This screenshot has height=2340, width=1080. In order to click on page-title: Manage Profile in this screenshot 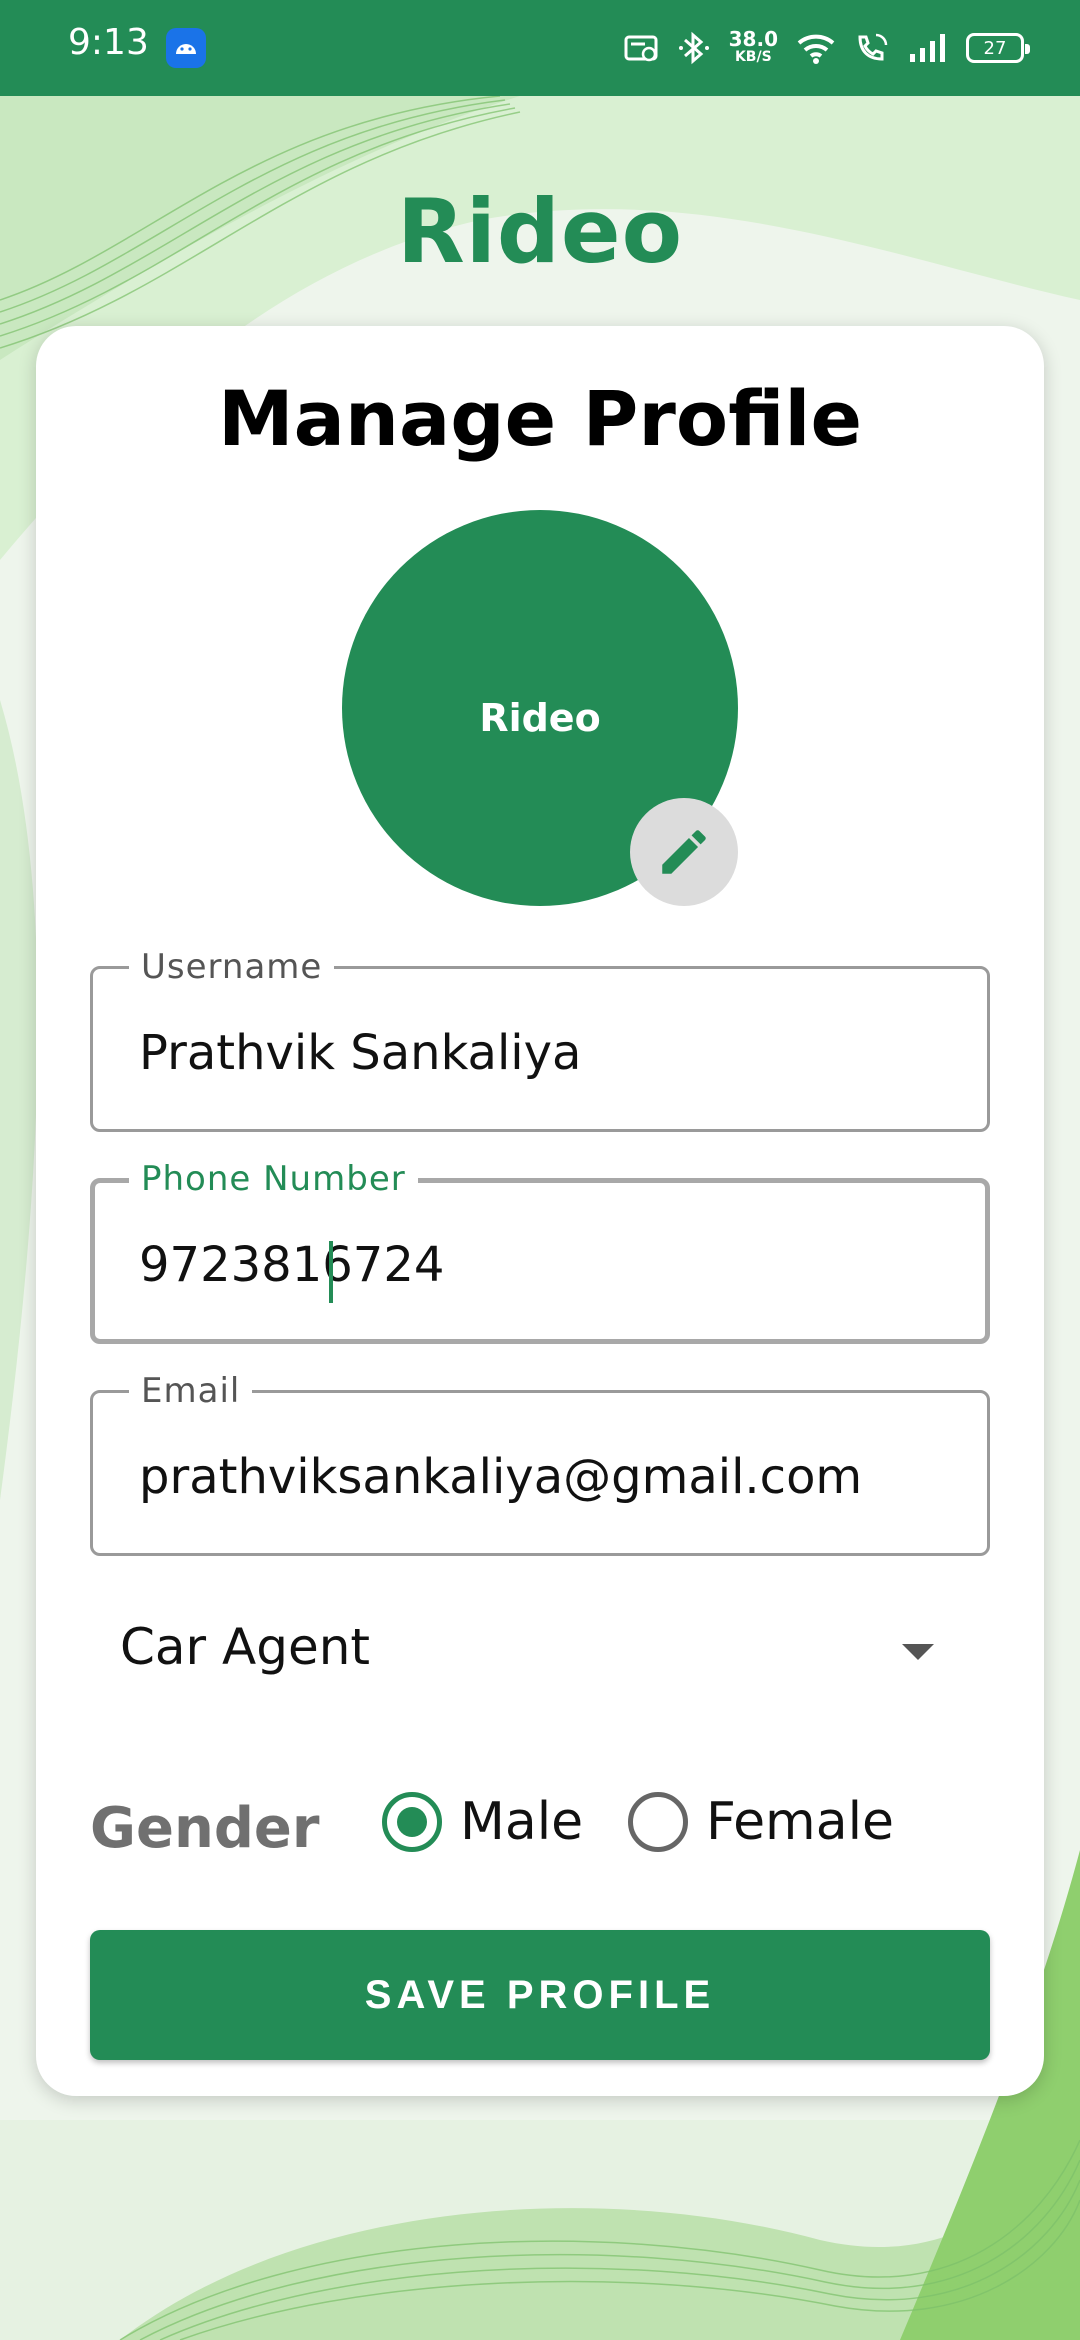, I will do `click(540, 418)`.